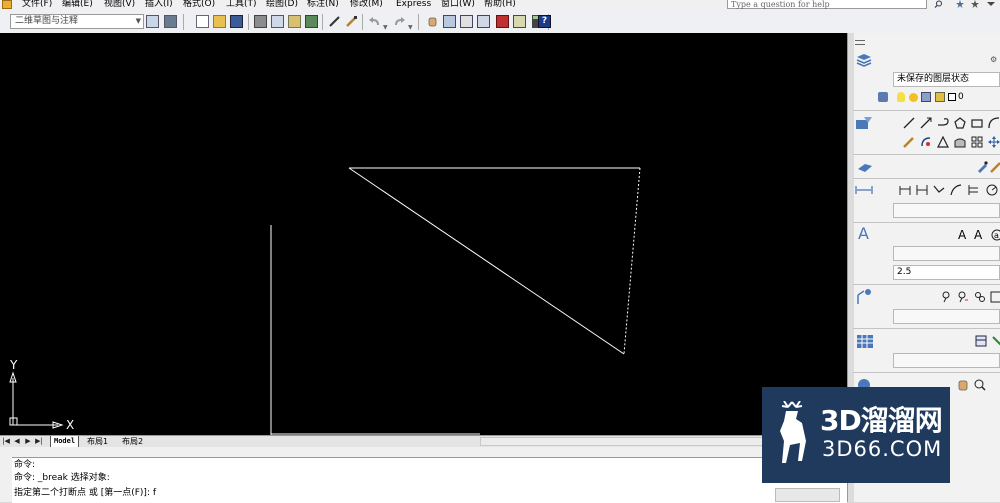  Describe the element at coordinates (466, 21) in the screenshot. I see `design-center-icon` at that location.